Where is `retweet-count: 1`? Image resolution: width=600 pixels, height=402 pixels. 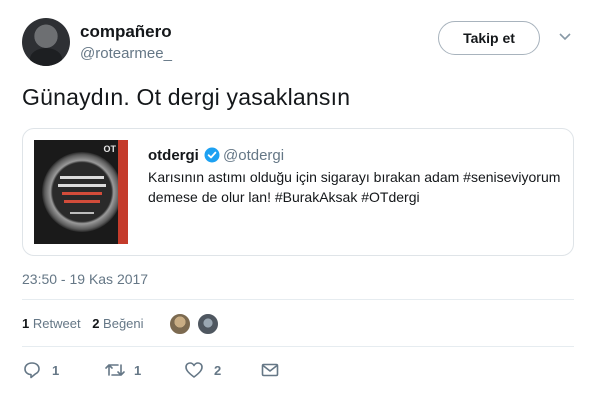
retweet-count: 1 is located at coordinates (138, 370).